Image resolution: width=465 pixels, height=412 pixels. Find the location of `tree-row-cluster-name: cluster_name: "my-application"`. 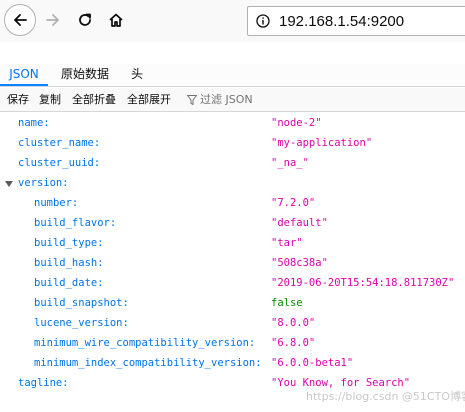

tree-row-cluster-name: cluster_name: "my-application" is located at coordinates (232, 143).